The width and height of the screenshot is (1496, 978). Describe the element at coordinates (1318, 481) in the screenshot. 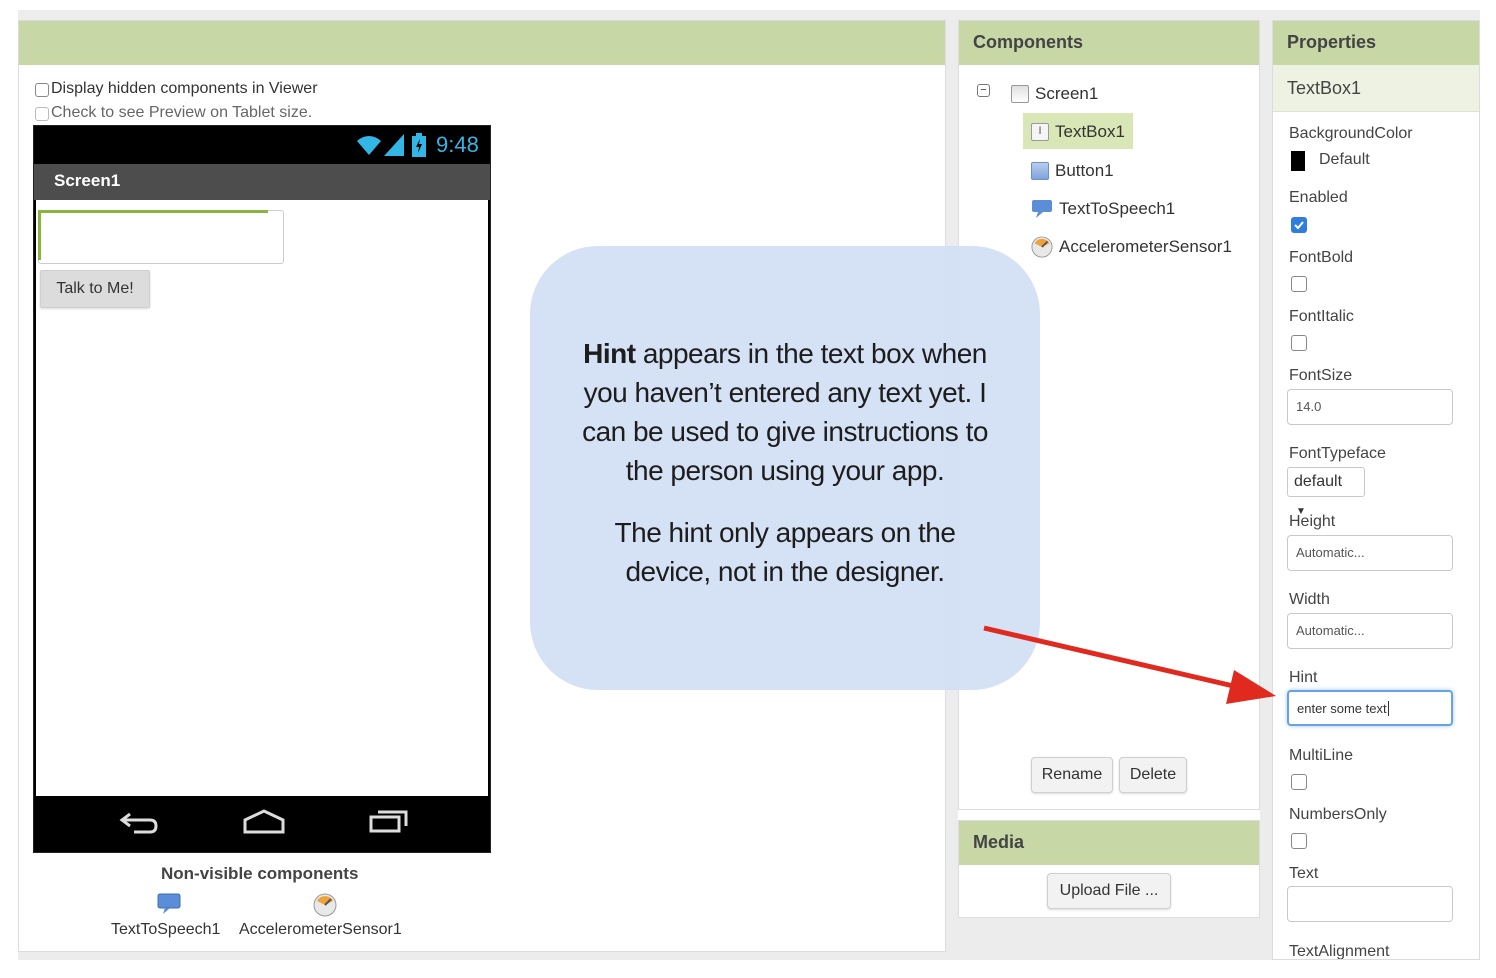

I see `fonttypeface-value: default` at that location.